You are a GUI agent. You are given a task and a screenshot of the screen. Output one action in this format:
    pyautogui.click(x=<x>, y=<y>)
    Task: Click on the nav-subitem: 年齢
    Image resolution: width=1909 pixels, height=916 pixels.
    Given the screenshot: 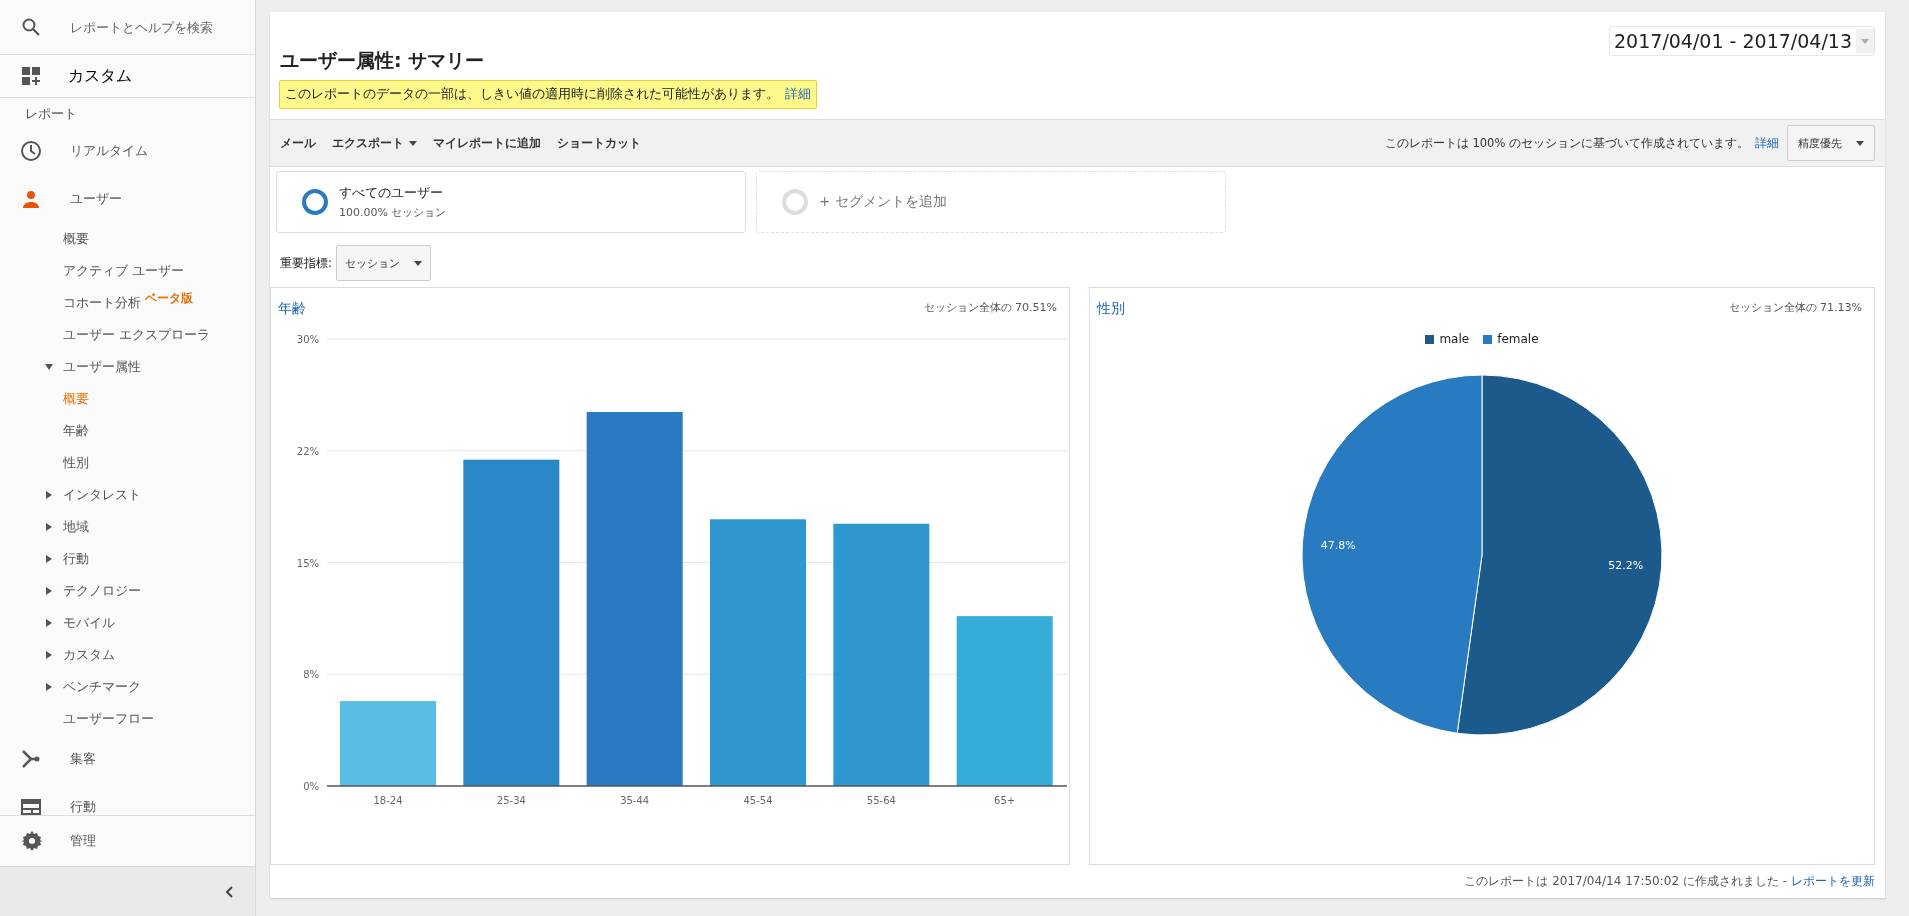 What is the action you would take?
    pyautogui.click(x=127, y=431)
    